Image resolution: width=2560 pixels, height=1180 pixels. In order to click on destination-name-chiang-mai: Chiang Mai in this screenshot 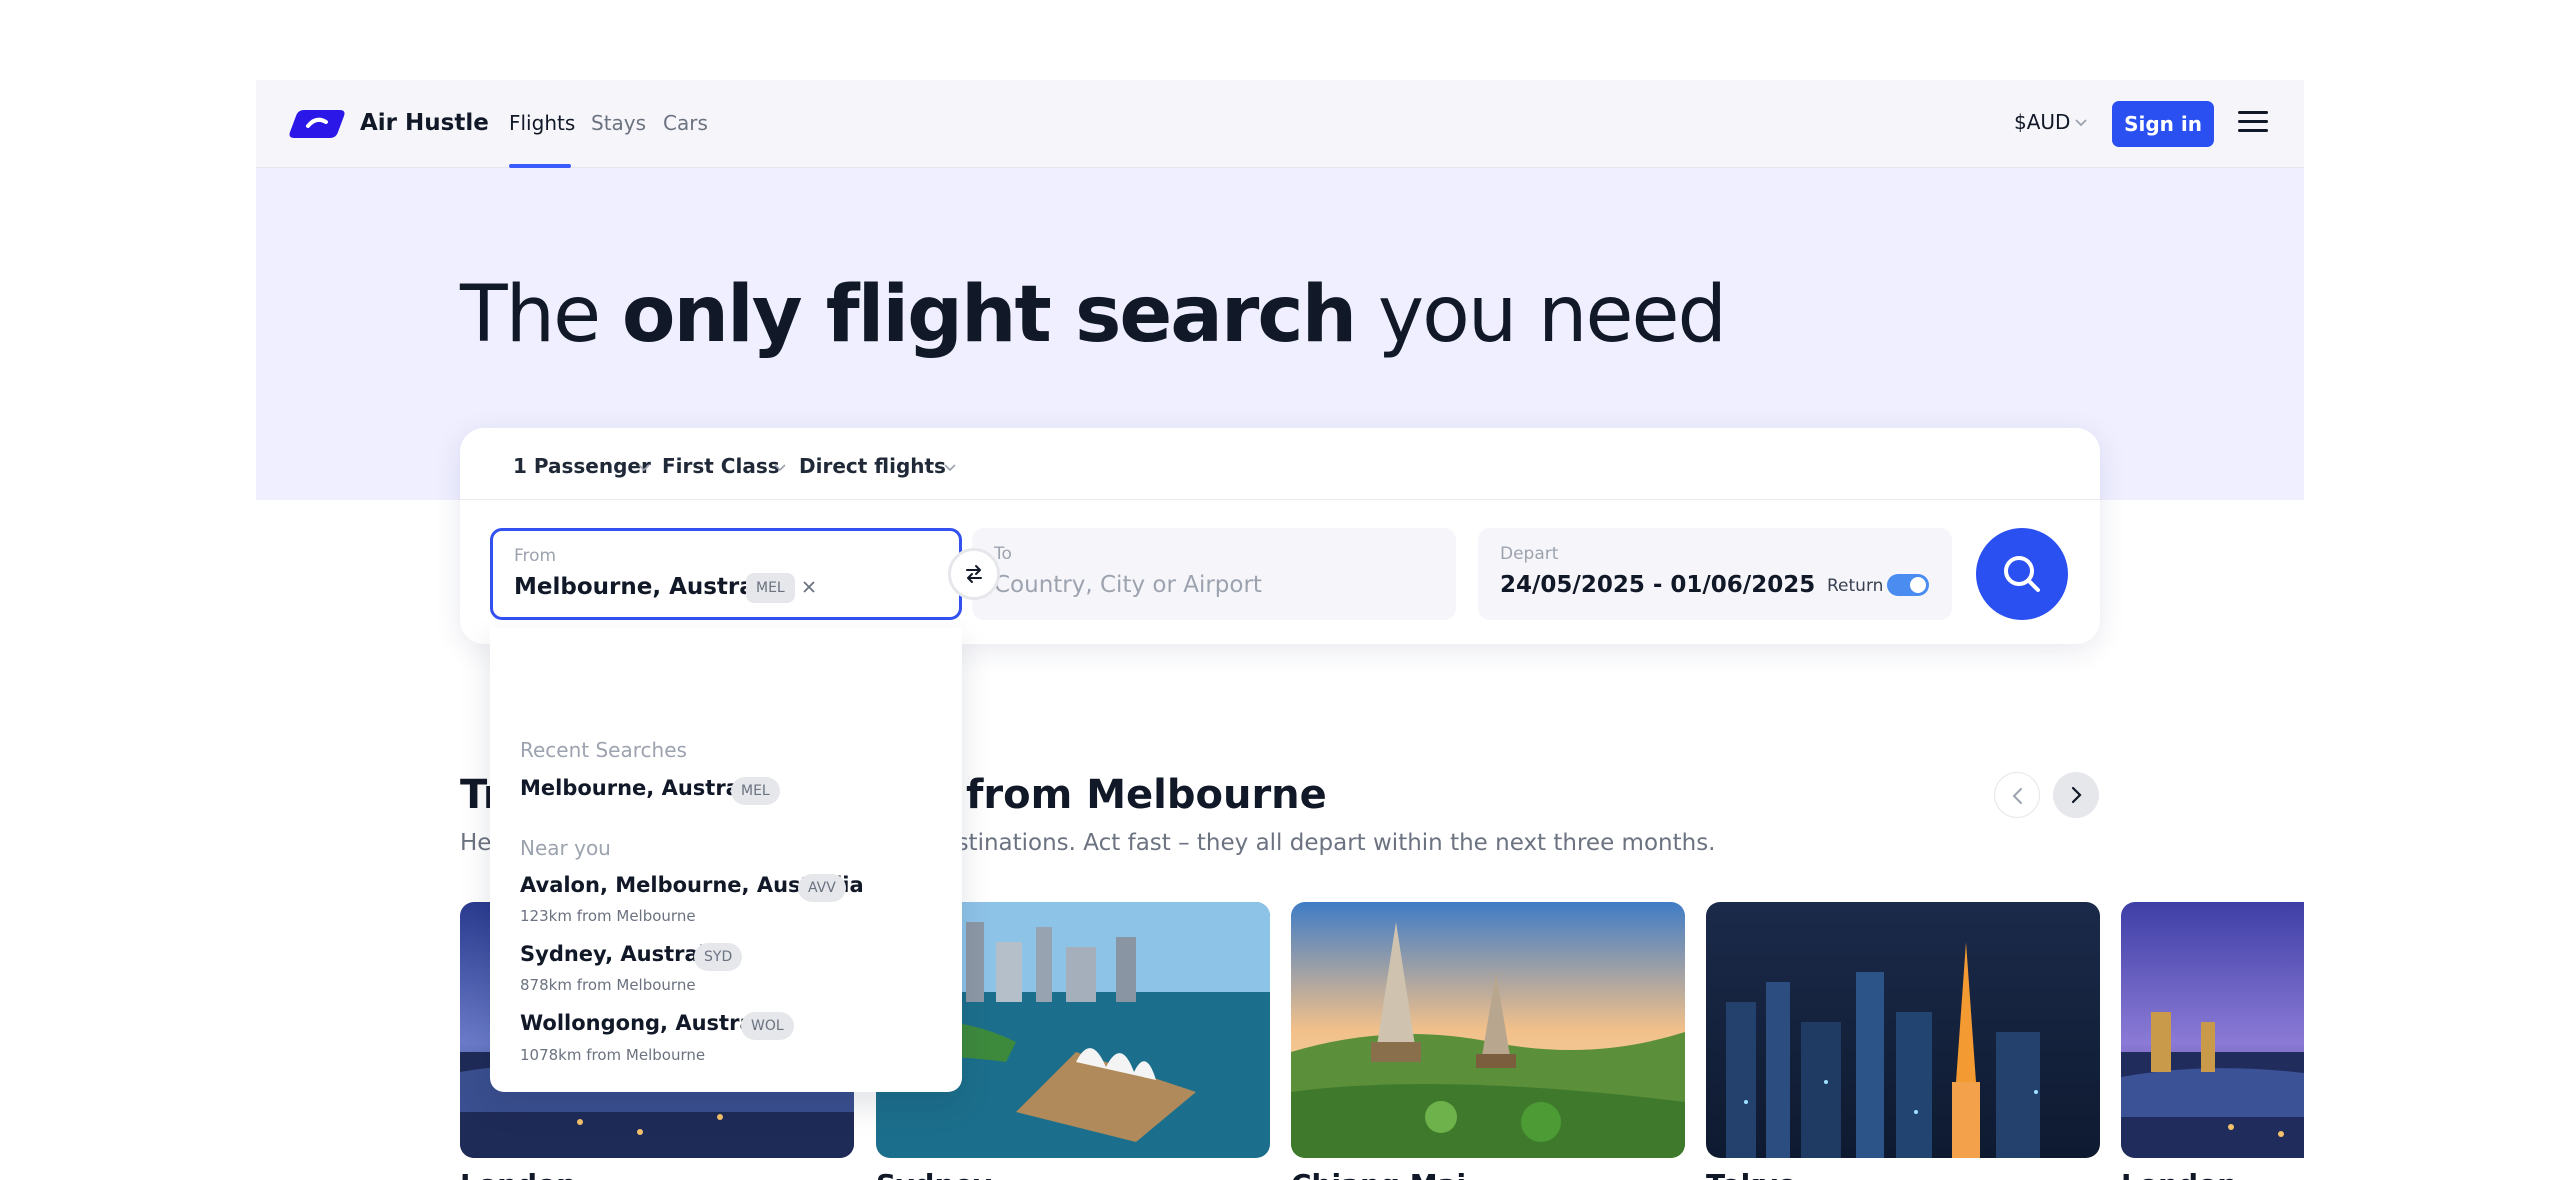, I will do `click(1378, 1174)`.